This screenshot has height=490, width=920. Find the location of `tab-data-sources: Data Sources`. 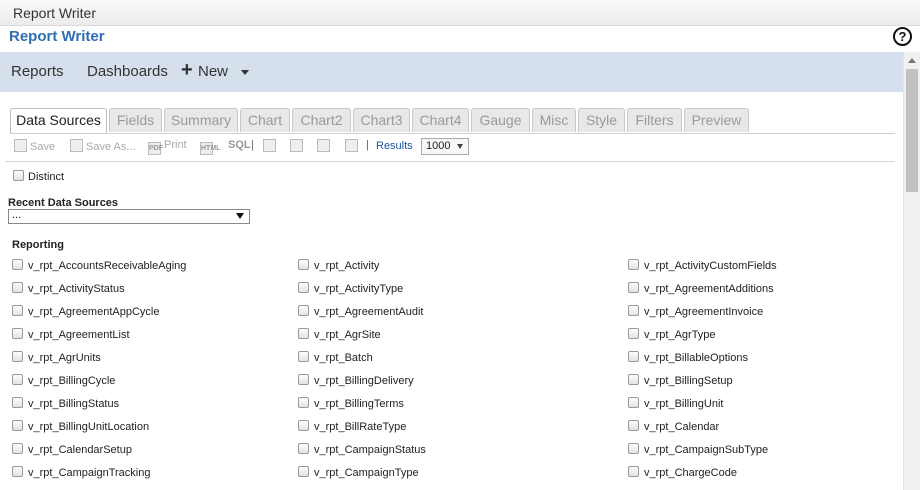

tab-data-sources: Data Sources is located at coordinates (58, 121).